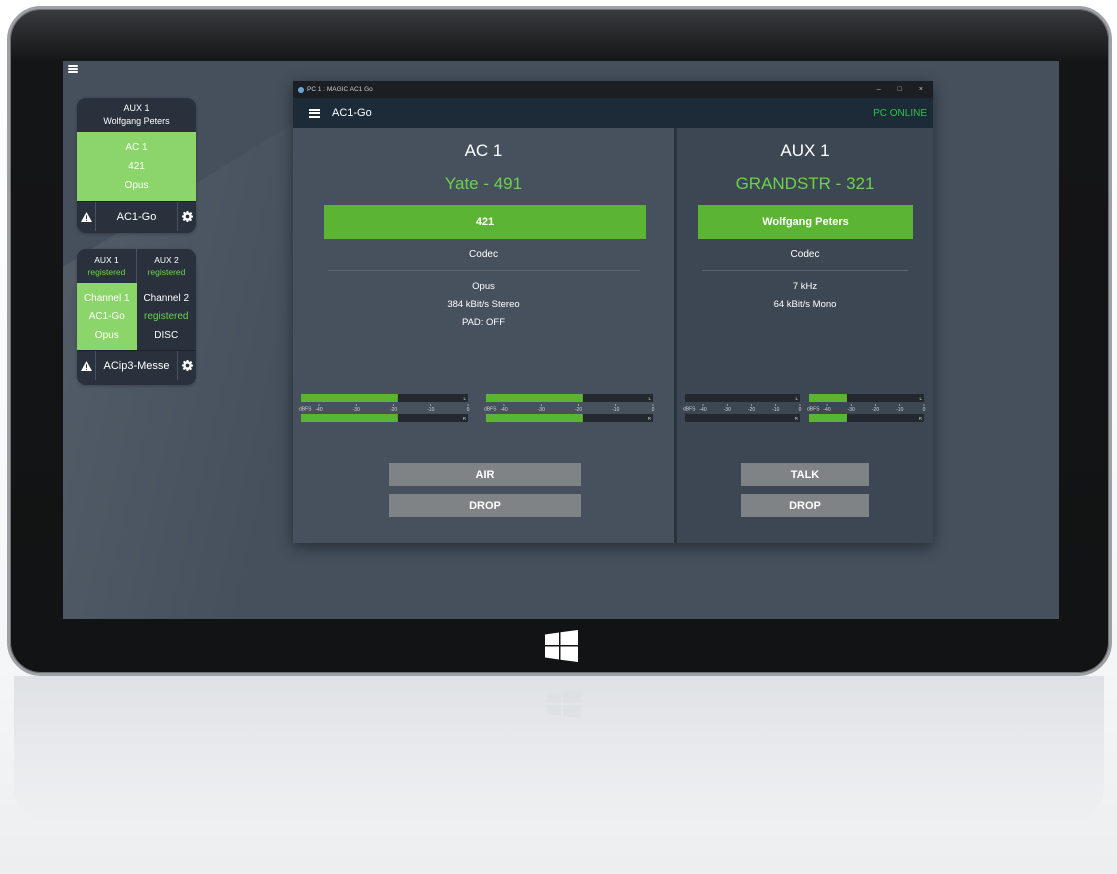 The image size is (1117, 874). What do you see at coordinates (106, 272) in the screenshot?
I see `aux1-status: registered` at bounding box center [106, 272].